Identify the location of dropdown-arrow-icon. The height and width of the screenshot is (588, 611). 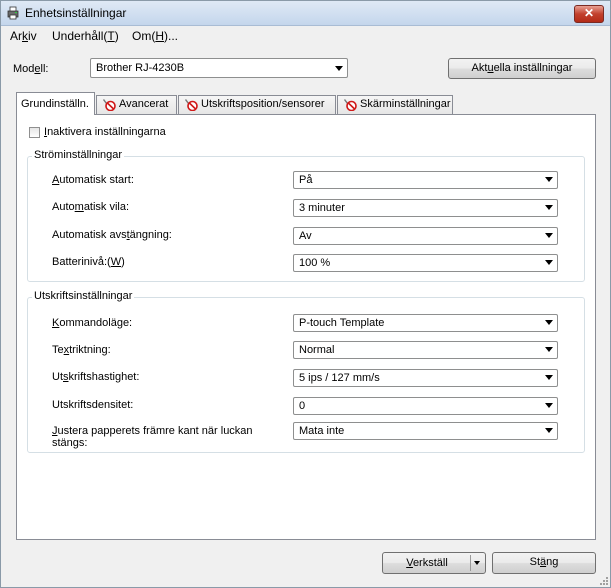
(477, 563).